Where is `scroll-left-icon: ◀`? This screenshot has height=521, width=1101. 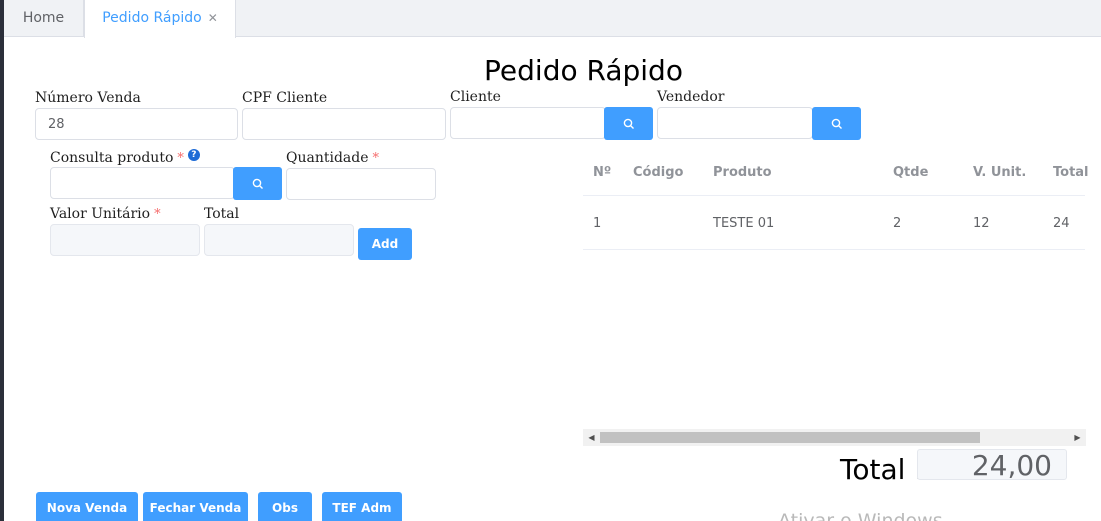 scroll-left-icon: ◀ is located at coordinates (591, 437).